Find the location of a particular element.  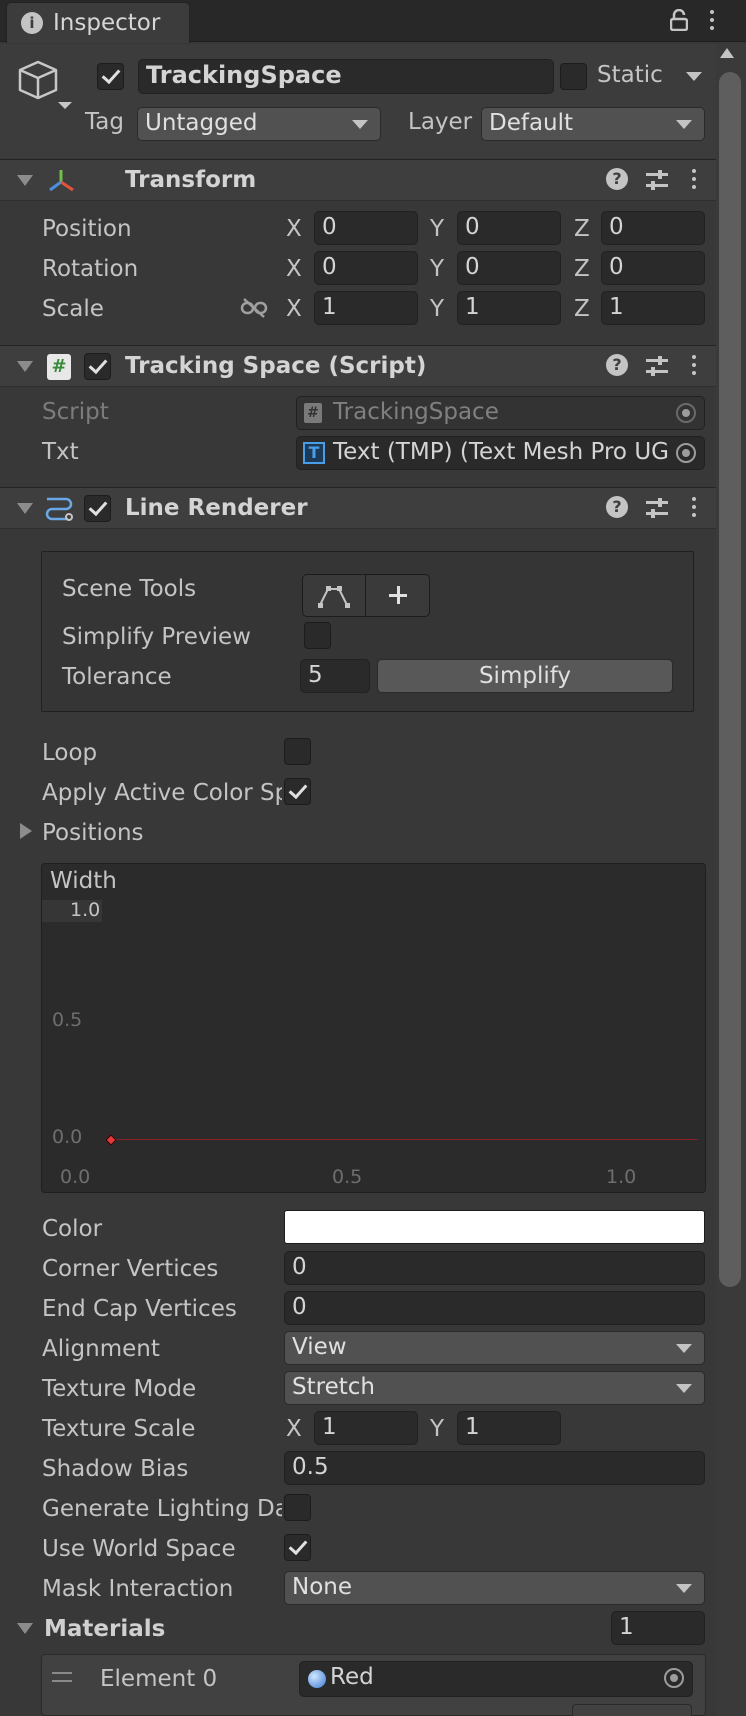

tag-label: Tag is located at coordinates (104, 122).